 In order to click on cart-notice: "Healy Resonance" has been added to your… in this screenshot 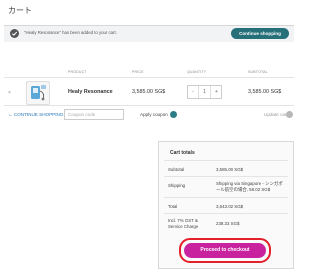, I will do `click(149, 33)`.